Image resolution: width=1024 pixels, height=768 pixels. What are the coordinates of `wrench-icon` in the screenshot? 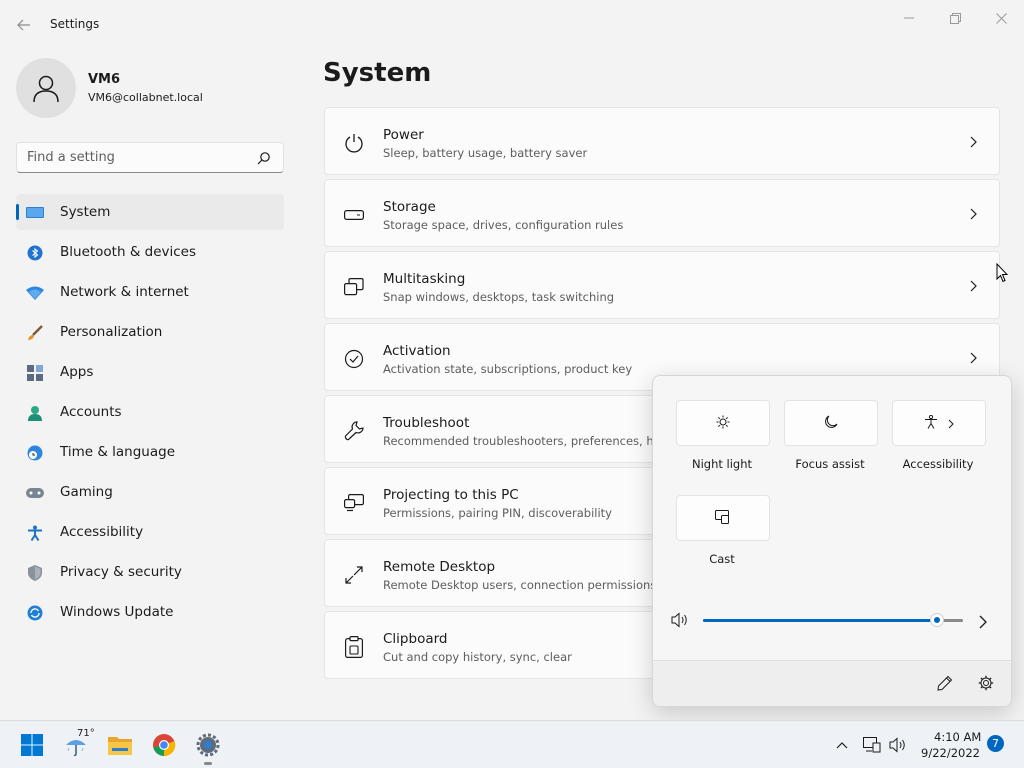 It's located at (354, 431).